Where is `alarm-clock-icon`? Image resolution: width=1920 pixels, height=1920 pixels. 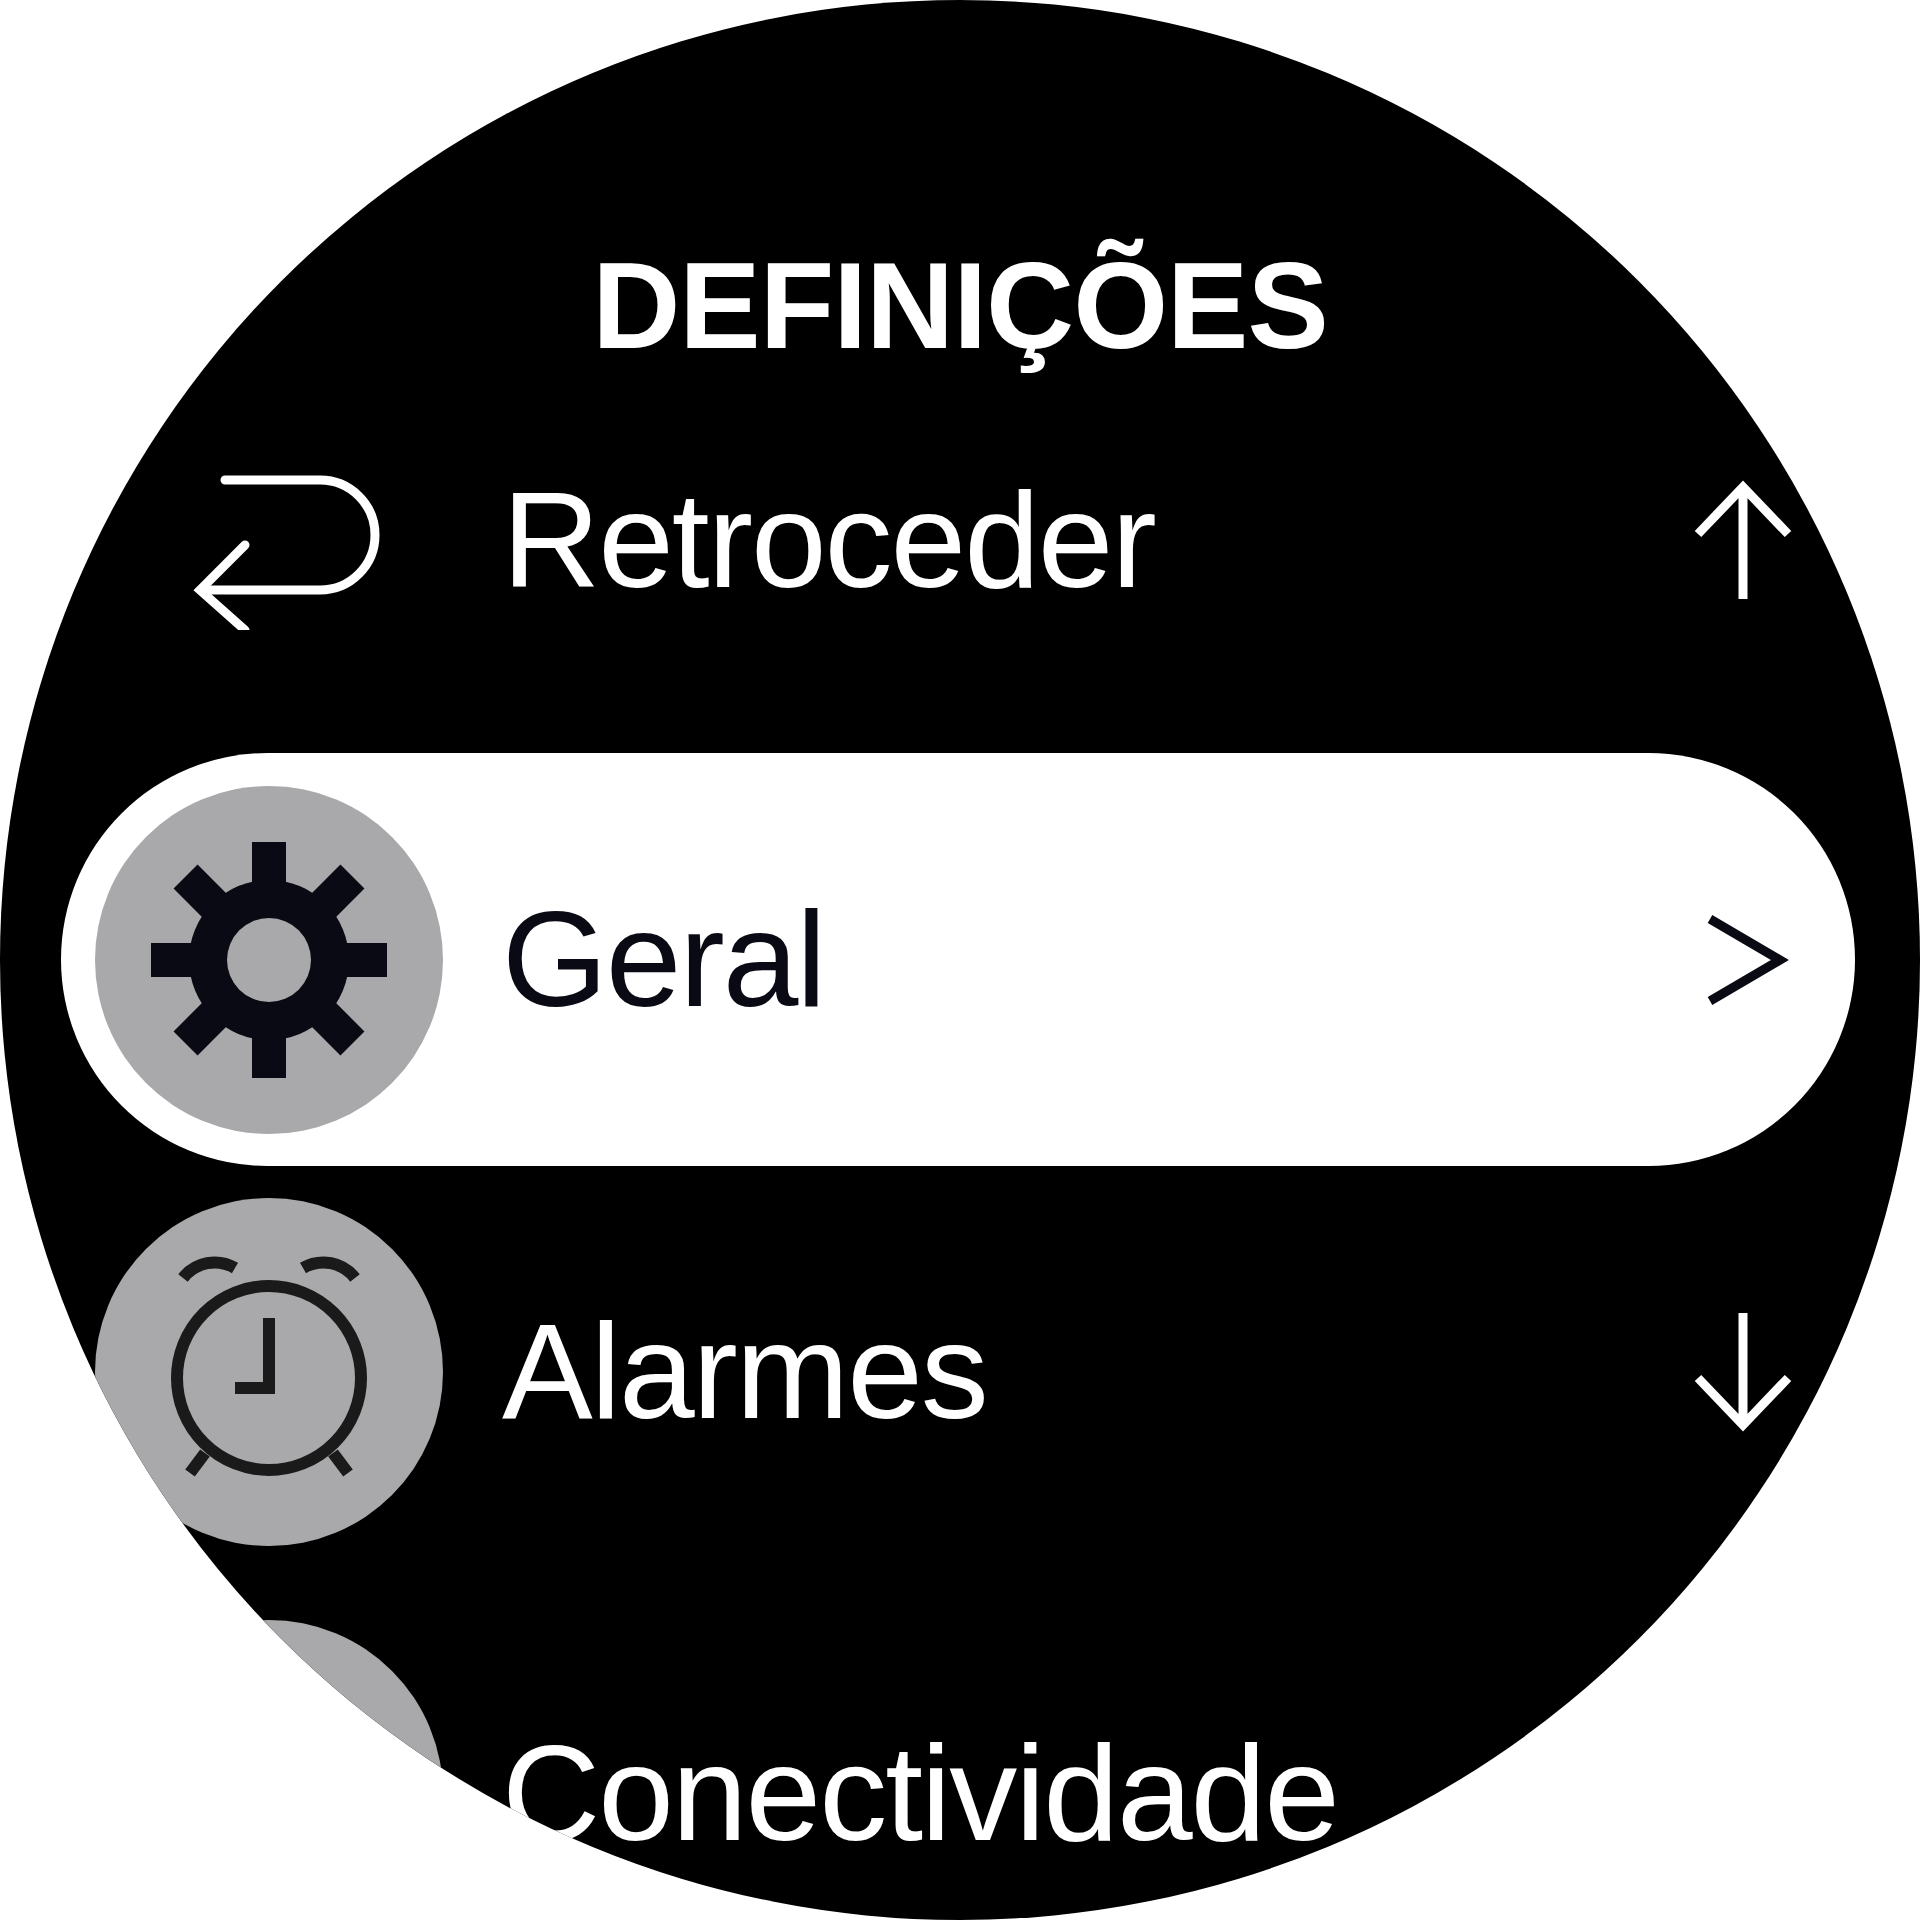
alarm-clock-icon is located at coordinates (269, 1371).